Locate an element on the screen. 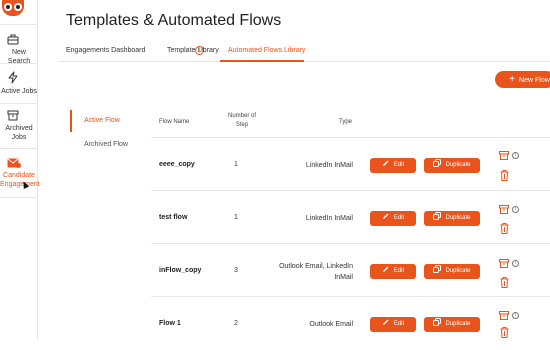 The width and height of the screenshot is (550, 350). active-tab-indicator is located at coordinates (262, 61).